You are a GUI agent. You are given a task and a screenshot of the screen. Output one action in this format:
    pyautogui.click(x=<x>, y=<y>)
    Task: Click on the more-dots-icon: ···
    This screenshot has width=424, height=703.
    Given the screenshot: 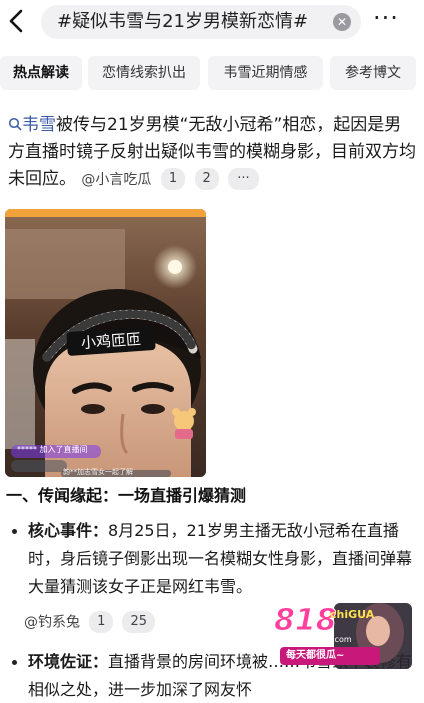 What is the action you would take?
    pyautogui.click(x=386, y=18)
    